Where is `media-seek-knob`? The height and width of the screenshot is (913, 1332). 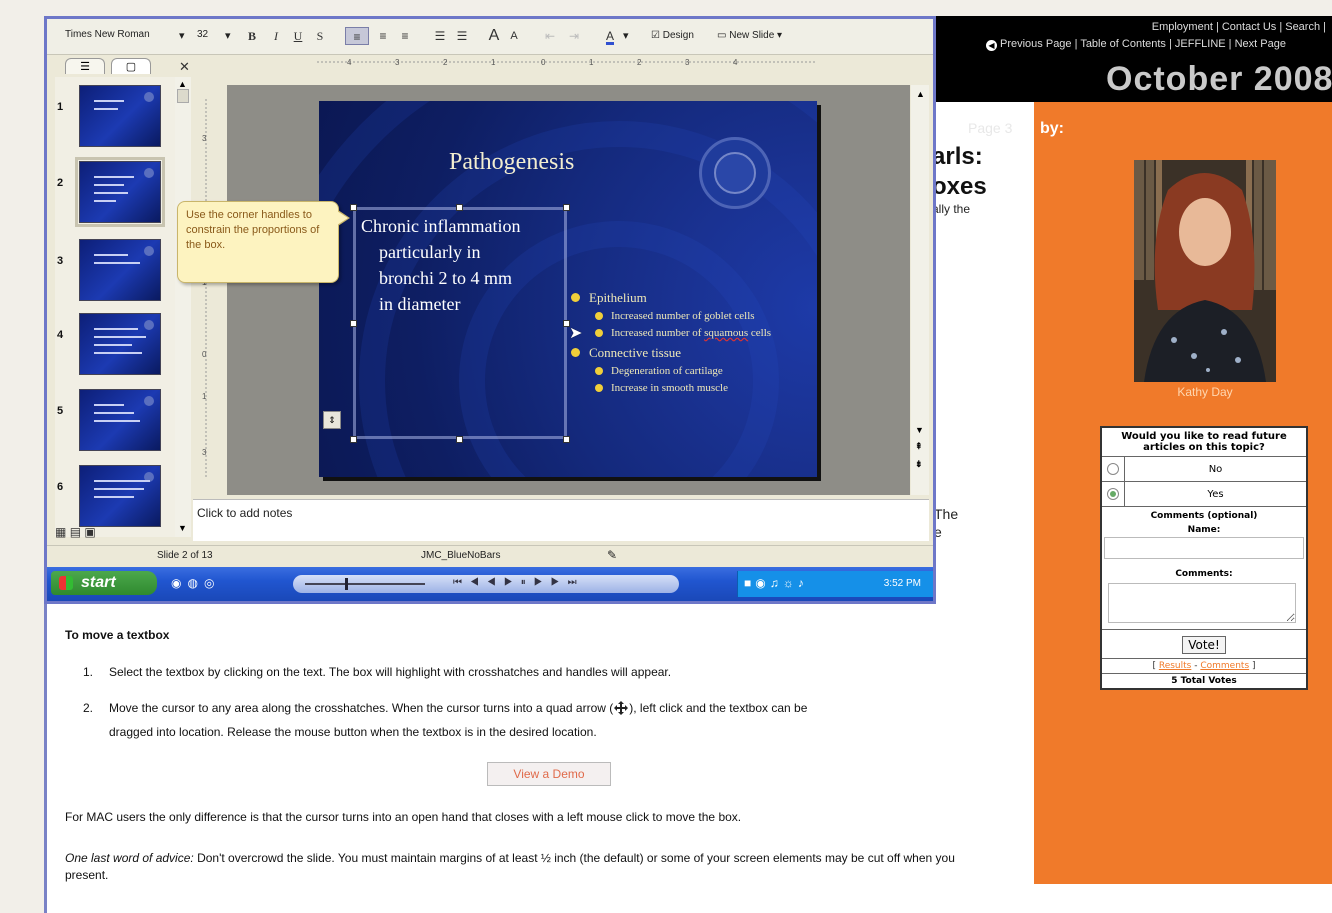 media-seek-knob is located at coordinates (346, 584).